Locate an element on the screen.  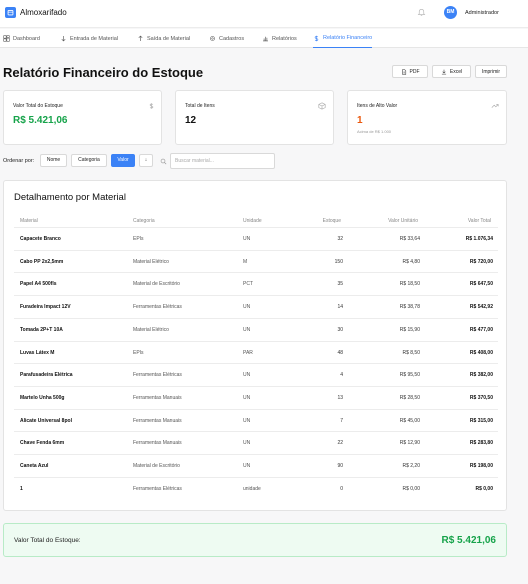
nav-saida-material: Saída de Material is located at coordinates (163, 38).